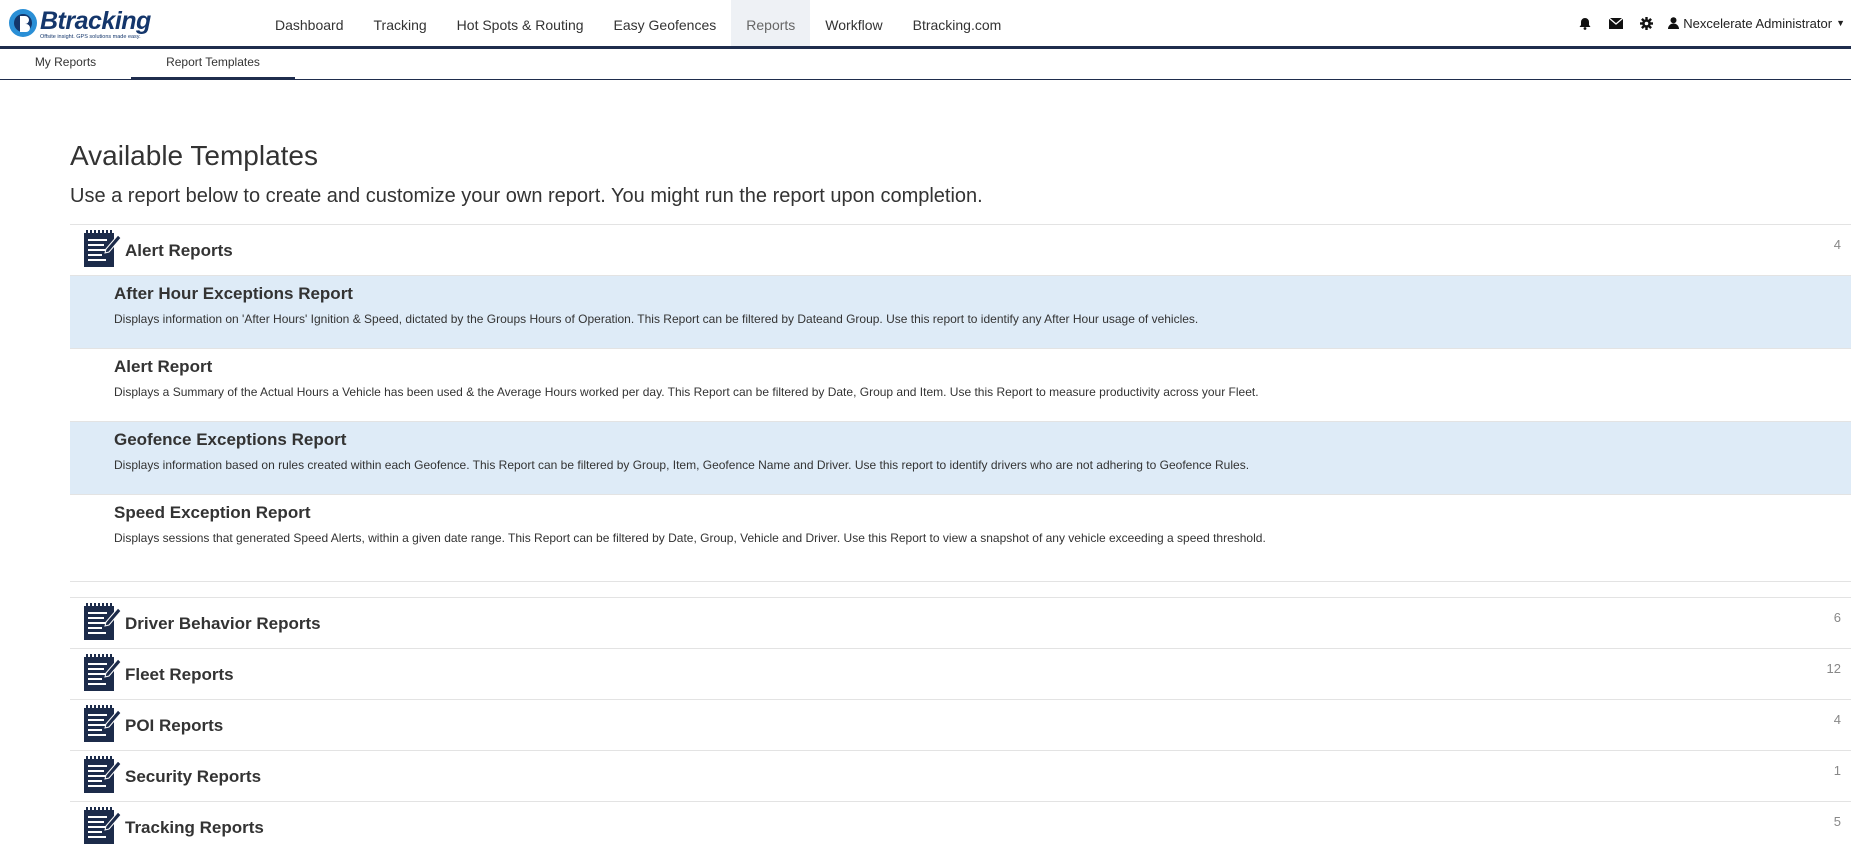 This screenshot has height=854, width=1851. I want to click on group-count: 12, so click(1833, 668).